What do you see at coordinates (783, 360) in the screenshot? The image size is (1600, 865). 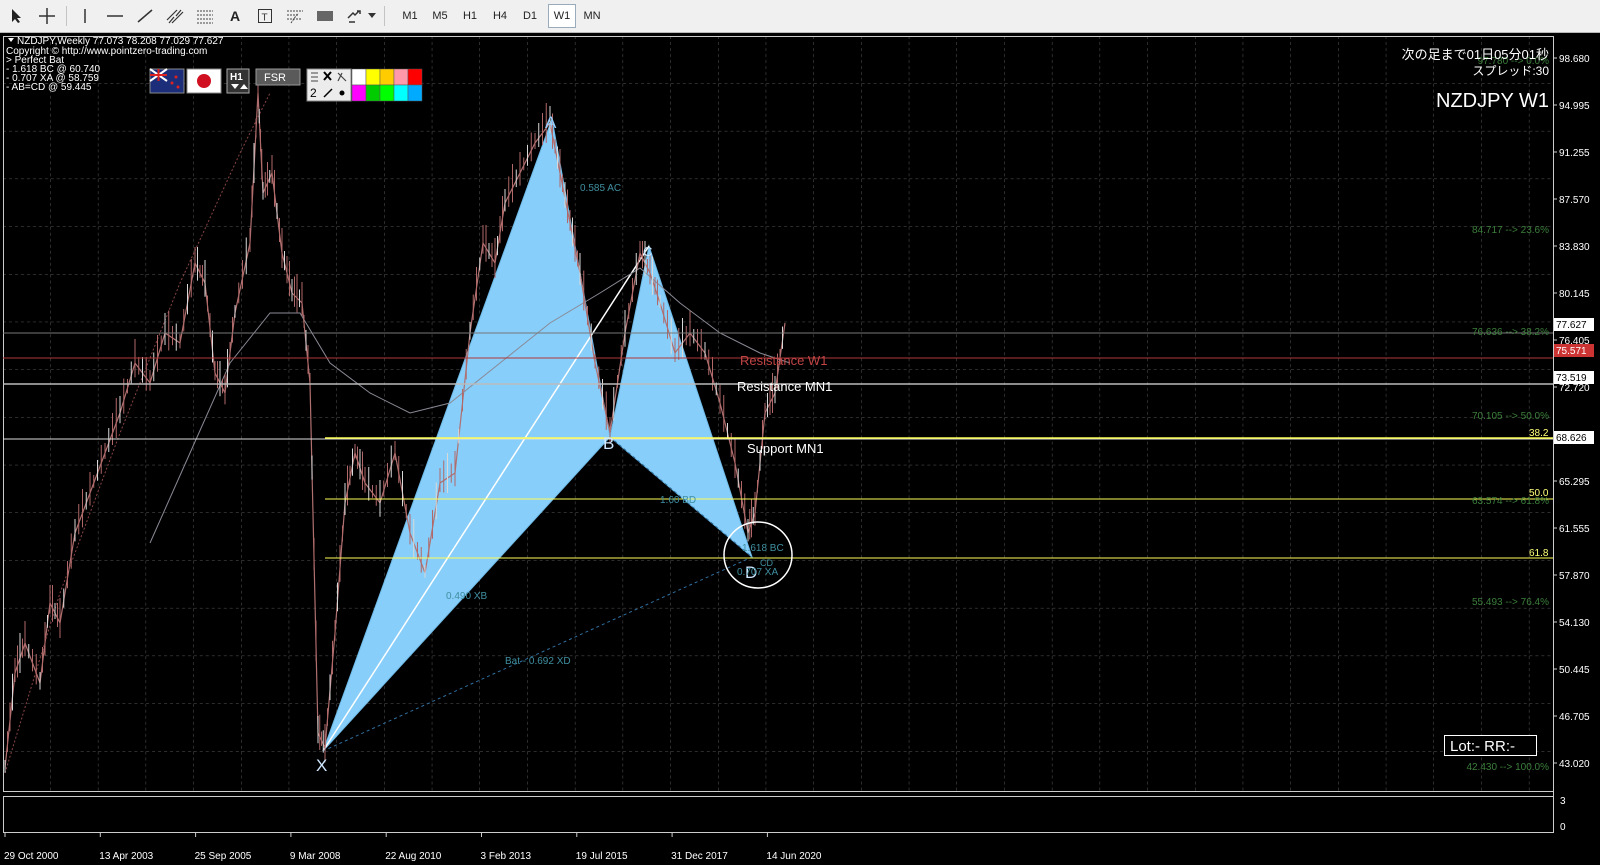 I see `resistance-w1-label: Resistance W1` at bounding box center [783, 360].